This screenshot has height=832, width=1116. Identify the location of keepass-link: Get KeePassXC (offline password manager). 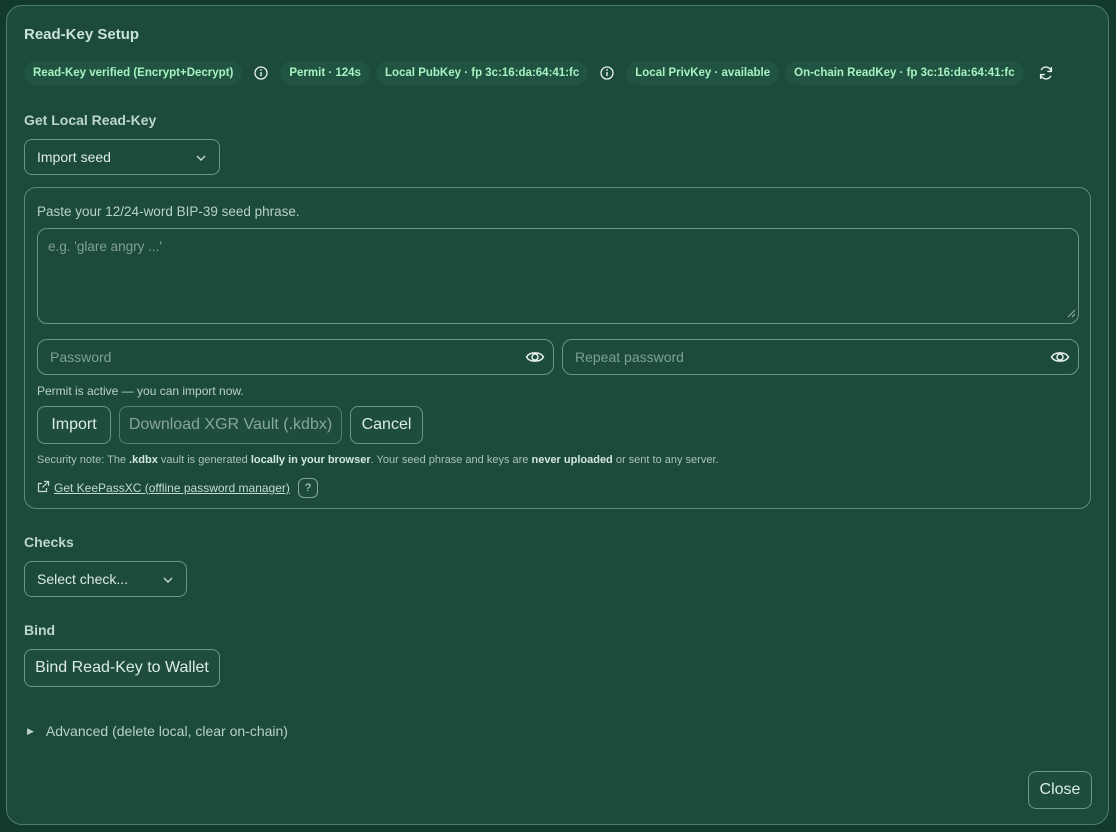
(172, 488).